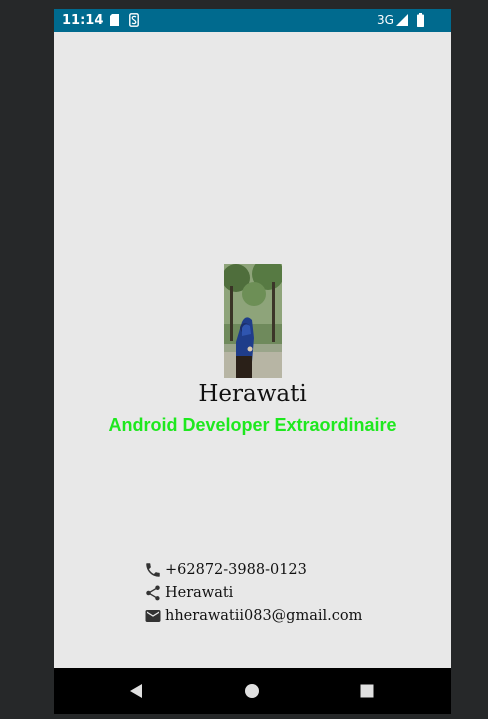 Image resolution: width=488 pixels, height=719 pixels. What do you see at coordinates (402, 20) in the screenshot?
I see `signal-icon` at bounding box center [402, 20].